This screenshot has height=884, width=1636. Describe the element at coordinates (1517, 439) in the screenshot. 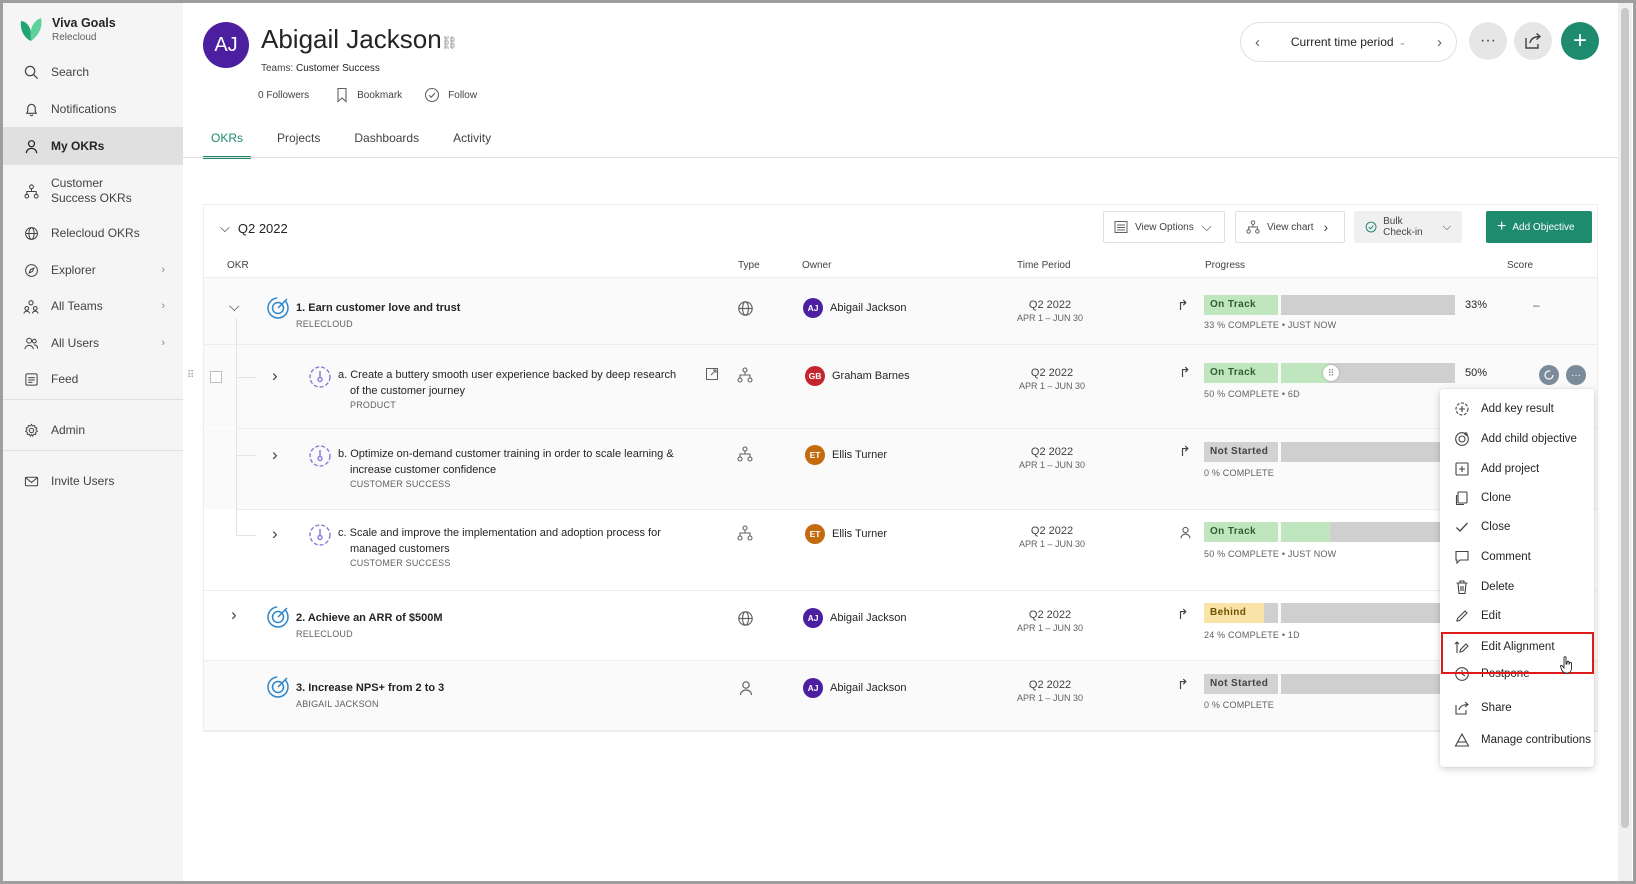

I see `menu-item-add-child-objective: Add child objective` at that location.